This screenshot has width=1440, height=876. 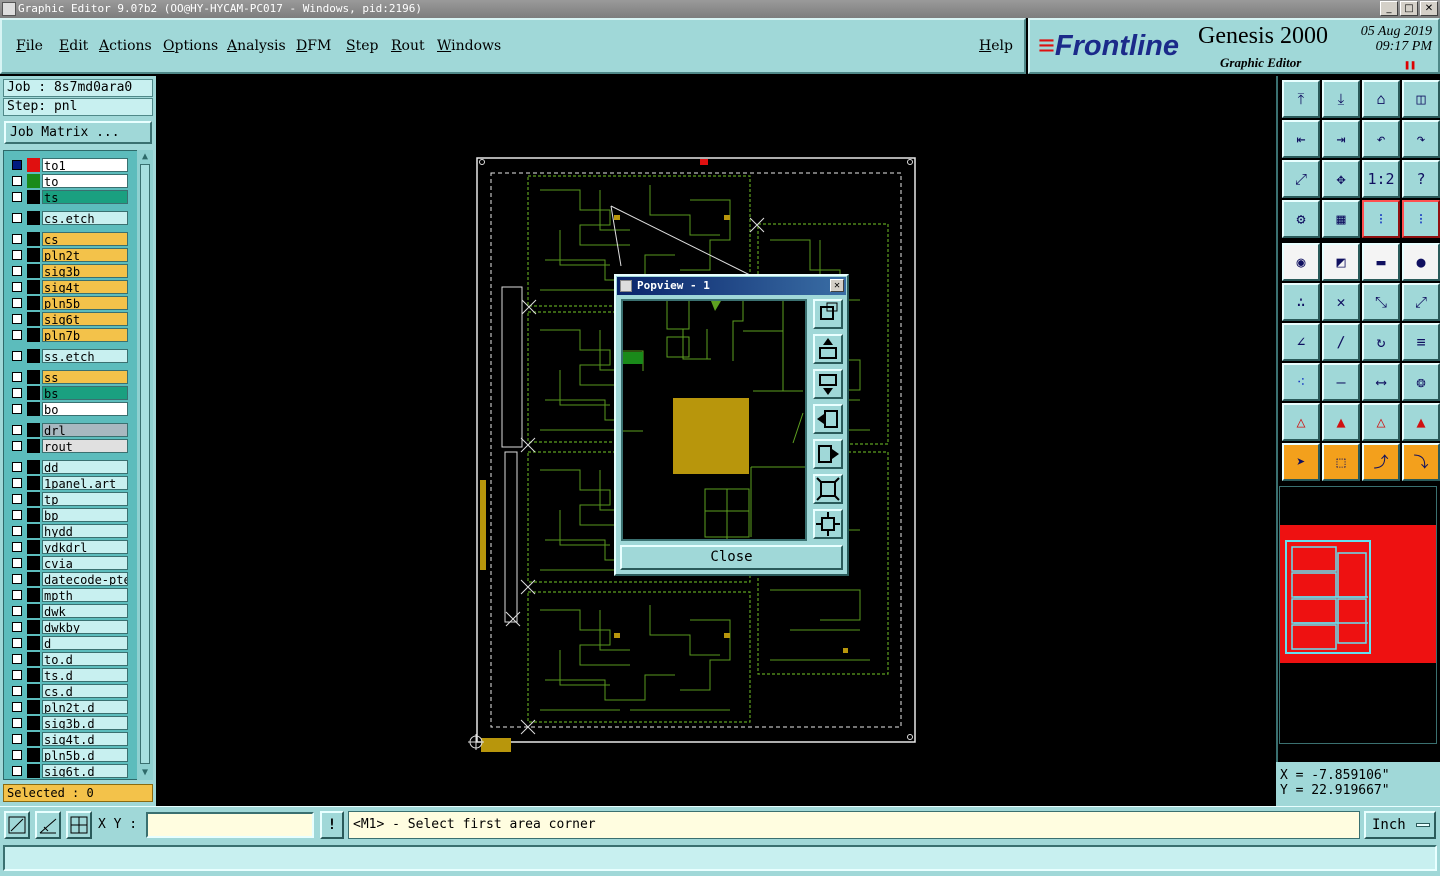 I want to click on layer-name: ts.d, so click(x=85, y=675).